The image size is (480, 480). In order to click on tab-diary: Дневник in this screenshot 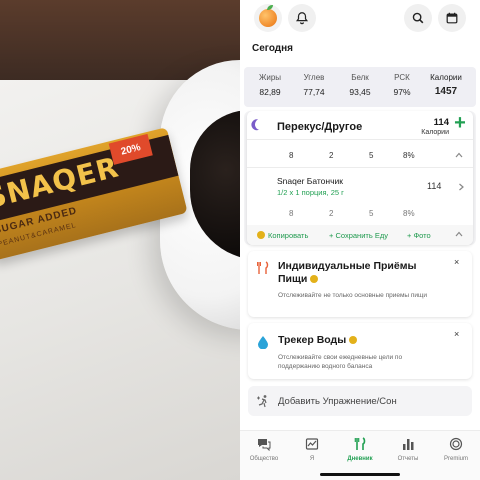, I will do `click(360, 449)`.